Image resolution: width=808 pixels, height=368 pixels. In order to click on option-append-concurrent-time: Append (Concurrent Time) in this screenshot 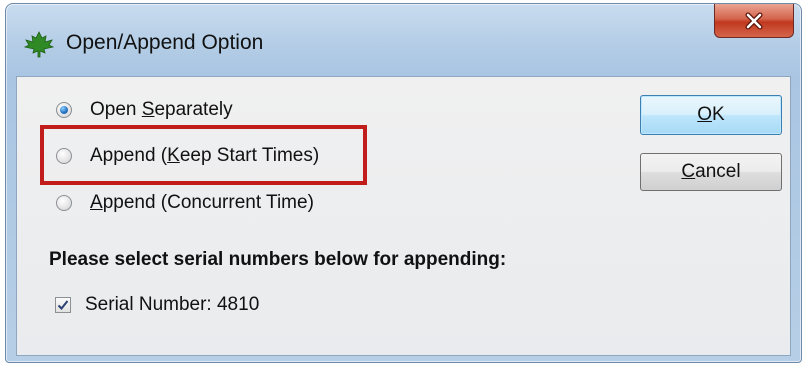, I will do `click(185, 203)`.